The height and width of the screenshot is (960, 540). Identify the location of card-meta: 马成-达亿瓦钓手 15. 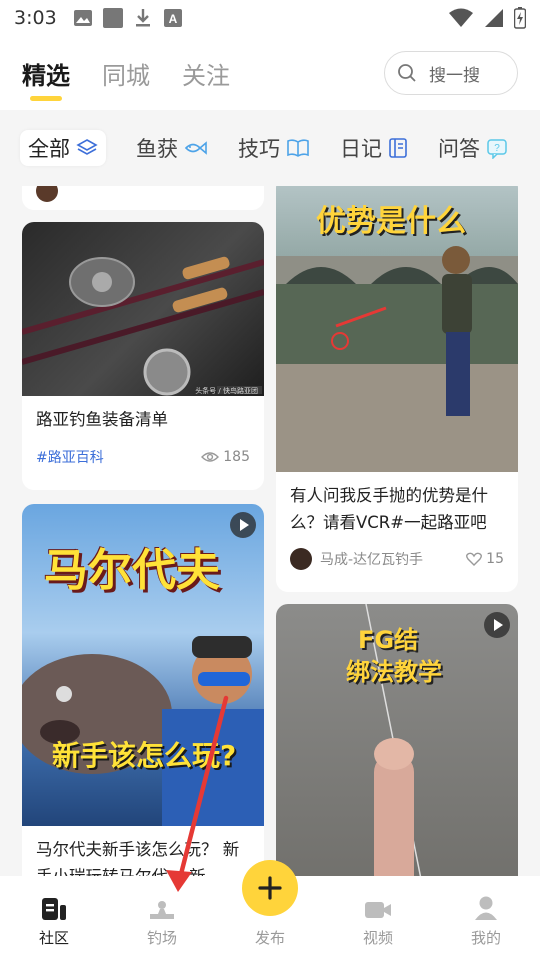
(397, 559).